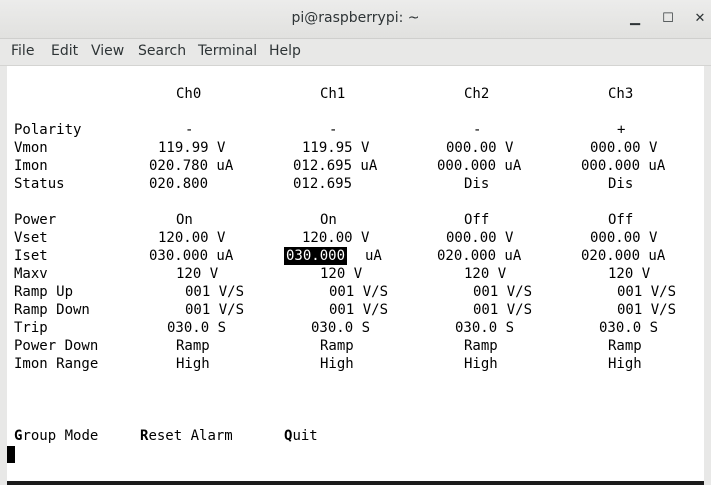  Describe the element at coordinates (162, 51) in the screenshot. I see `menu-search: Search` at that location.